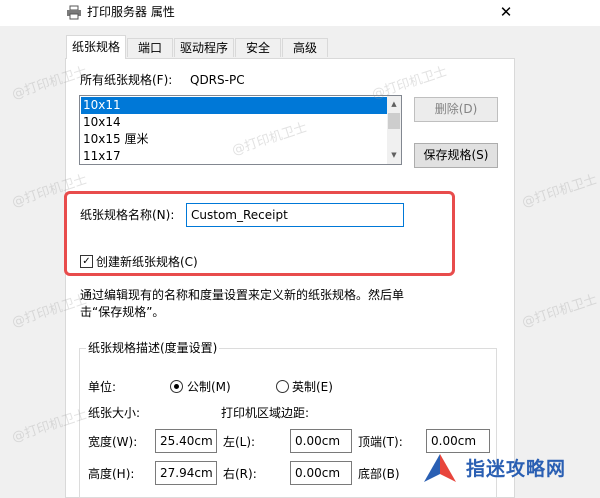 The height and width of the screenshot is (498, 600). Describe the element at coordinates (239, 442) in the screenshot. I see `left-margin-label: 左(L):` at that location.